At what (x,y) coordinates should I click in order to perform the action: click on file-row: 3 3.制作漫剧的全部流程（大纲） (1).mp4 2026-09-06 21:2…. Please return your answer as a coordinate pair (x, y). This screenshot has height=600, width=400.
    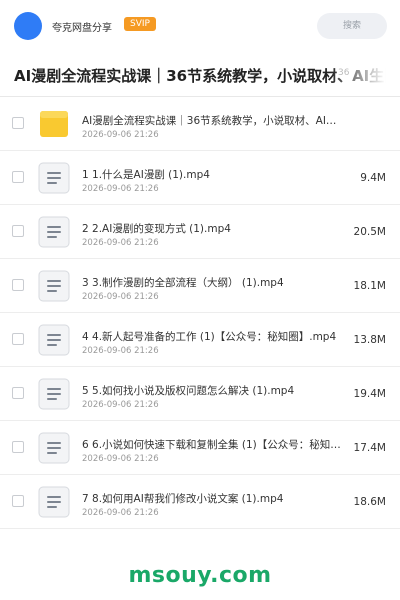
    Looking at the image, I should click on (200, 286).